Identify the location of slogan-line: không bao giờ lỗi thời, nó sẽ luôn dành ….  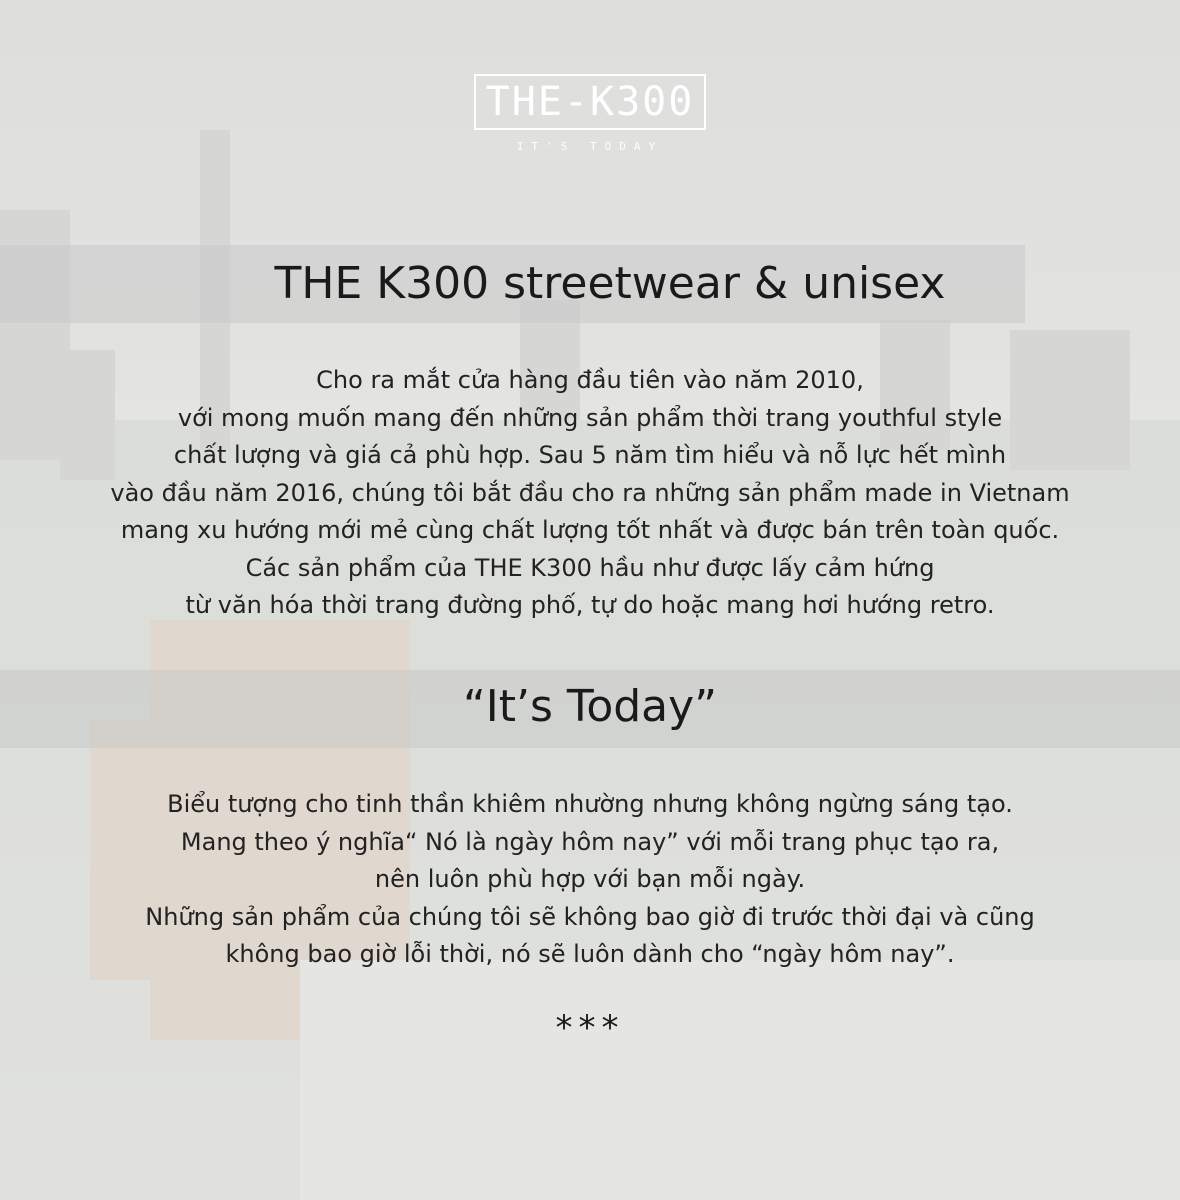
(590, 954).